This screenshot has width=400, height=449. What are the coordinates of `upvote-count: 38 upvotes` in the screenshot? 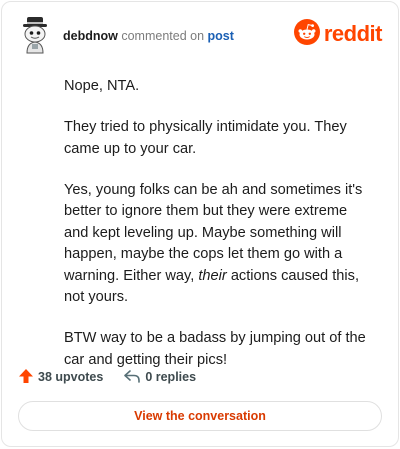 It's located at (71, 377).